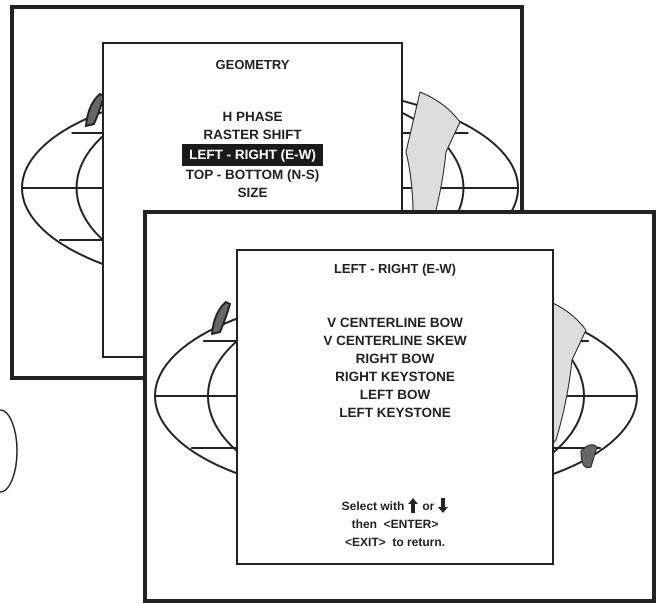  Describe the element at coordinates (428, 506) in the screenshot. I see `hint-text: or` at that location.